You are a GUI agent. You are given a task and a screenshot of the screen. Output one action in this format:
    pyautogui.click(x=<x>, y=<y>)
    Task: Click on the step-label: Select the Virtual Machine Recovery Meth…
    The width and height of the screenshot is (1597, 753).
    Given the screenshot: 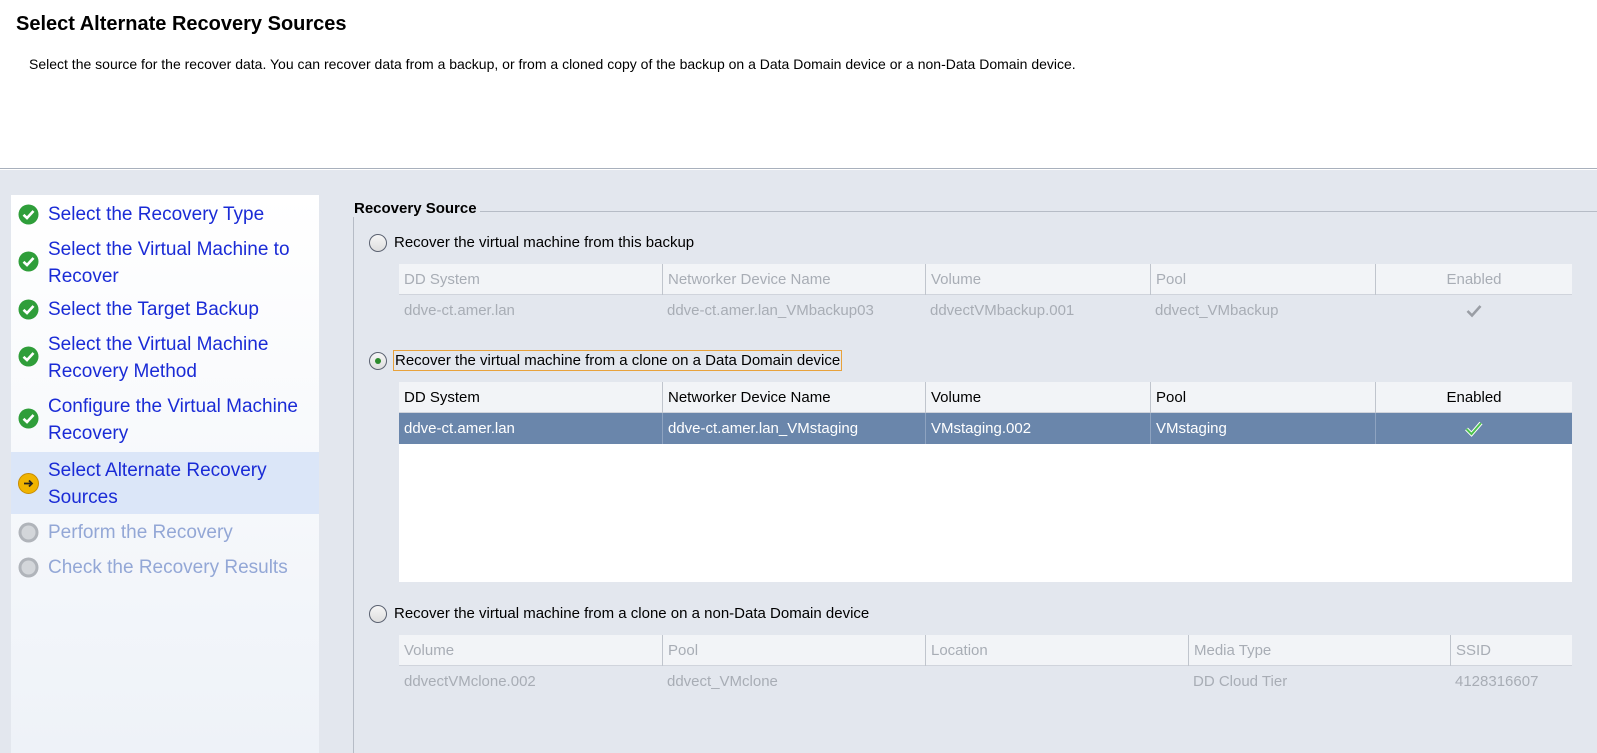 What is the action you would take?
    pyautogui.click(x=180, y=358)
    